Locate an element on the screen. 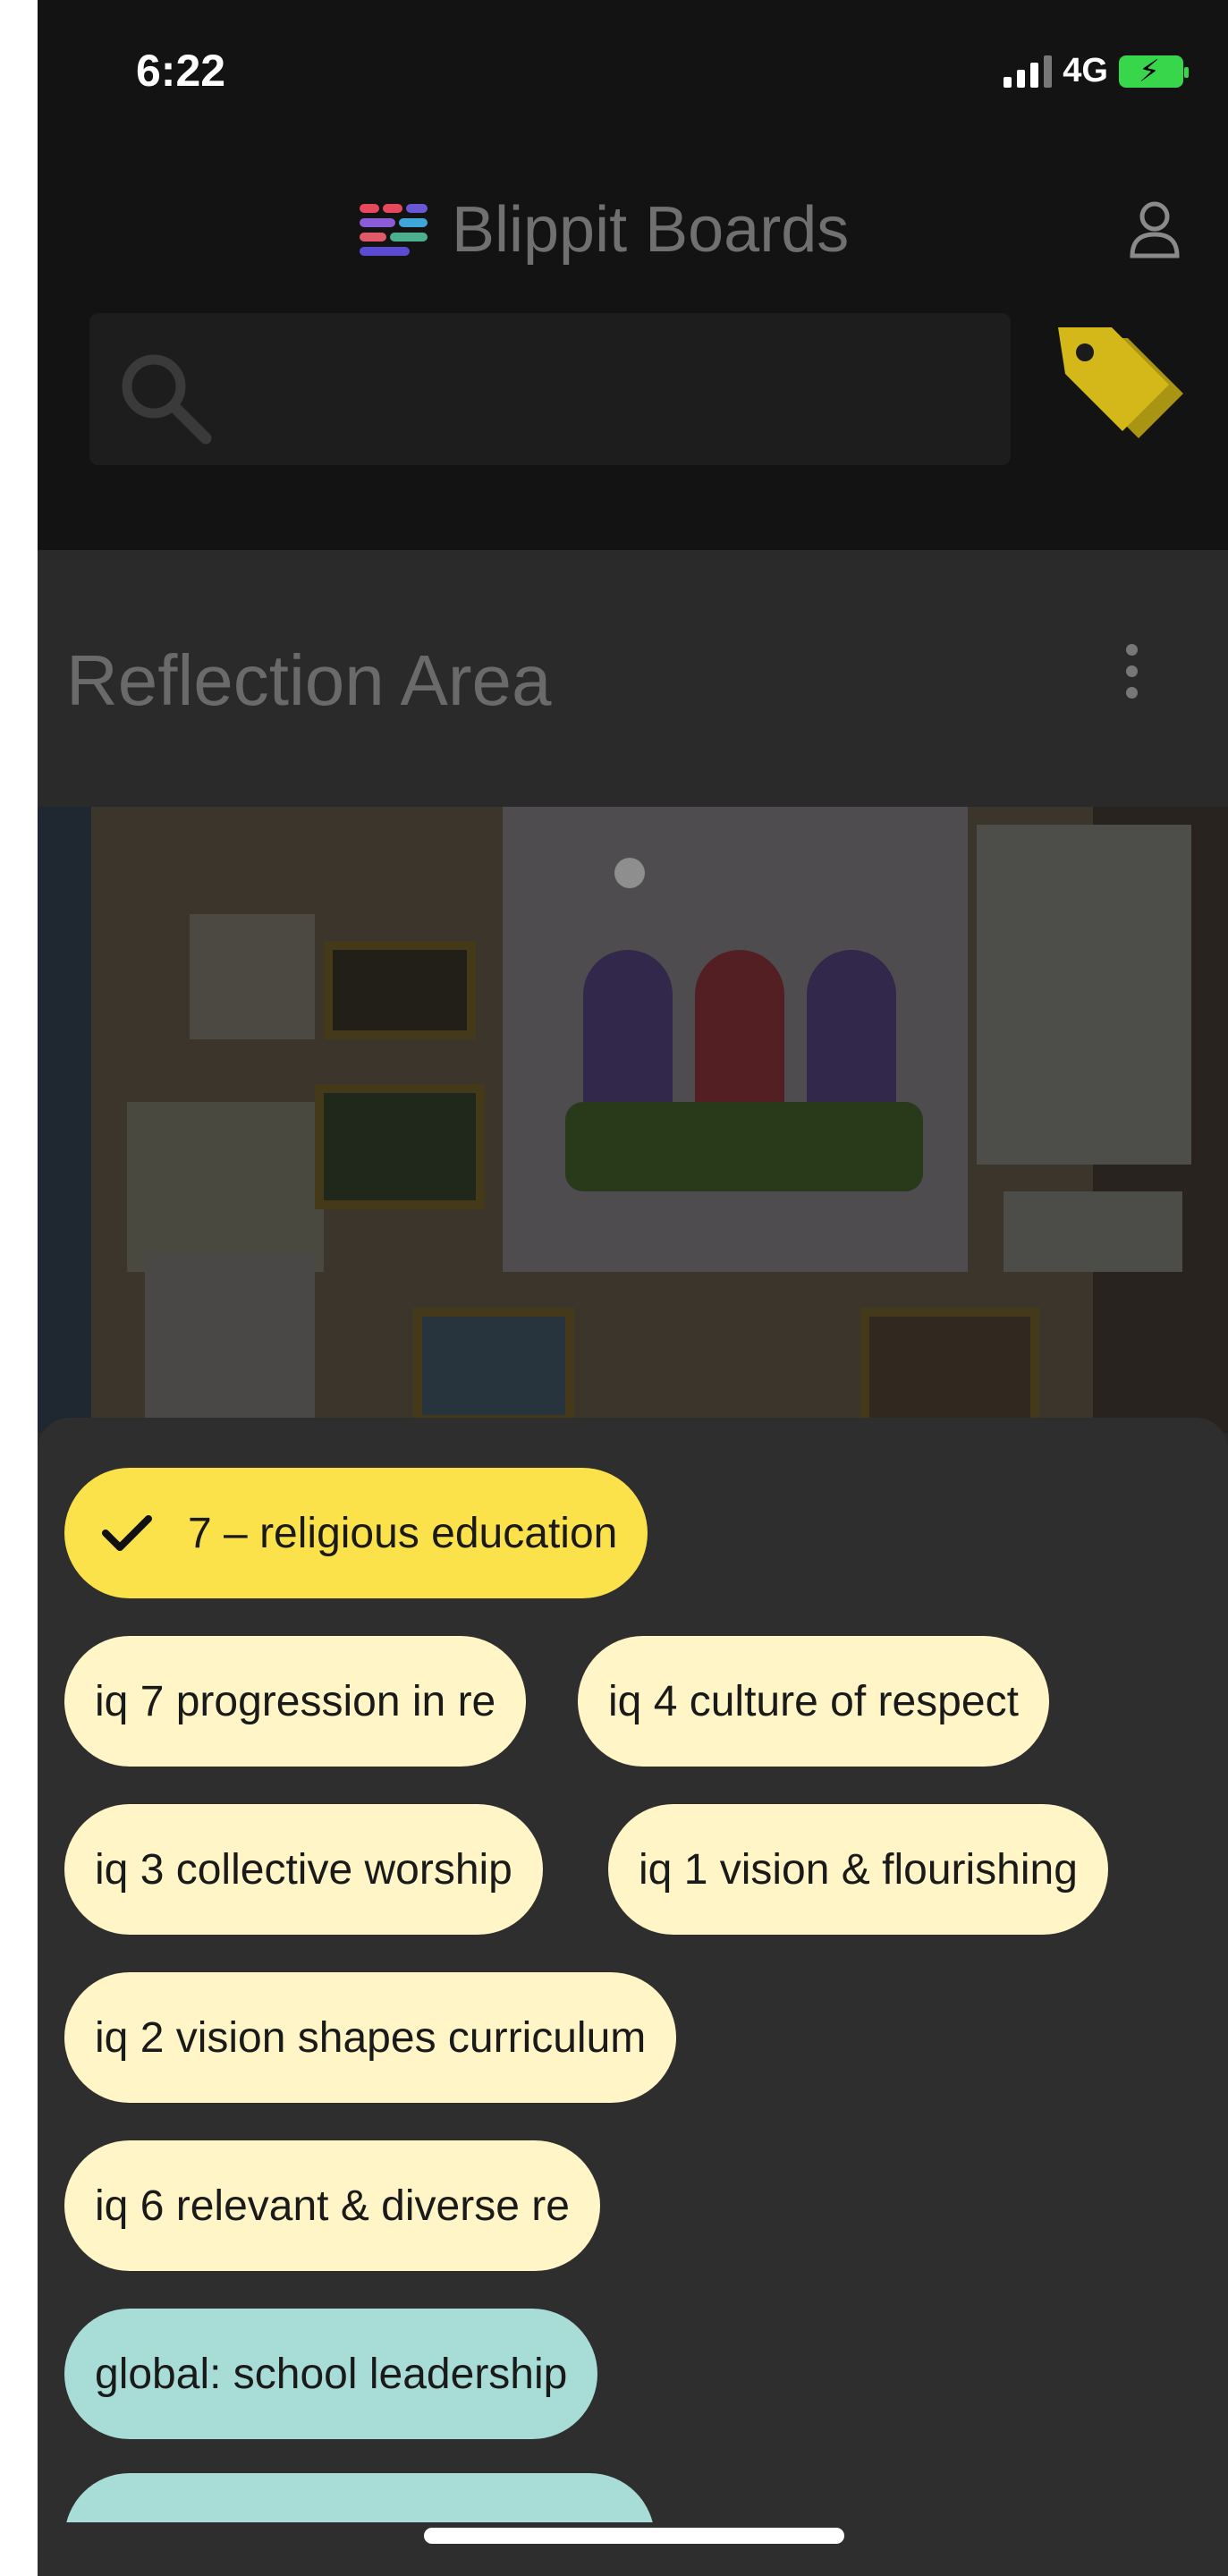  battery-charging-icon: ⚡ is located at coordinates (1154, 72).